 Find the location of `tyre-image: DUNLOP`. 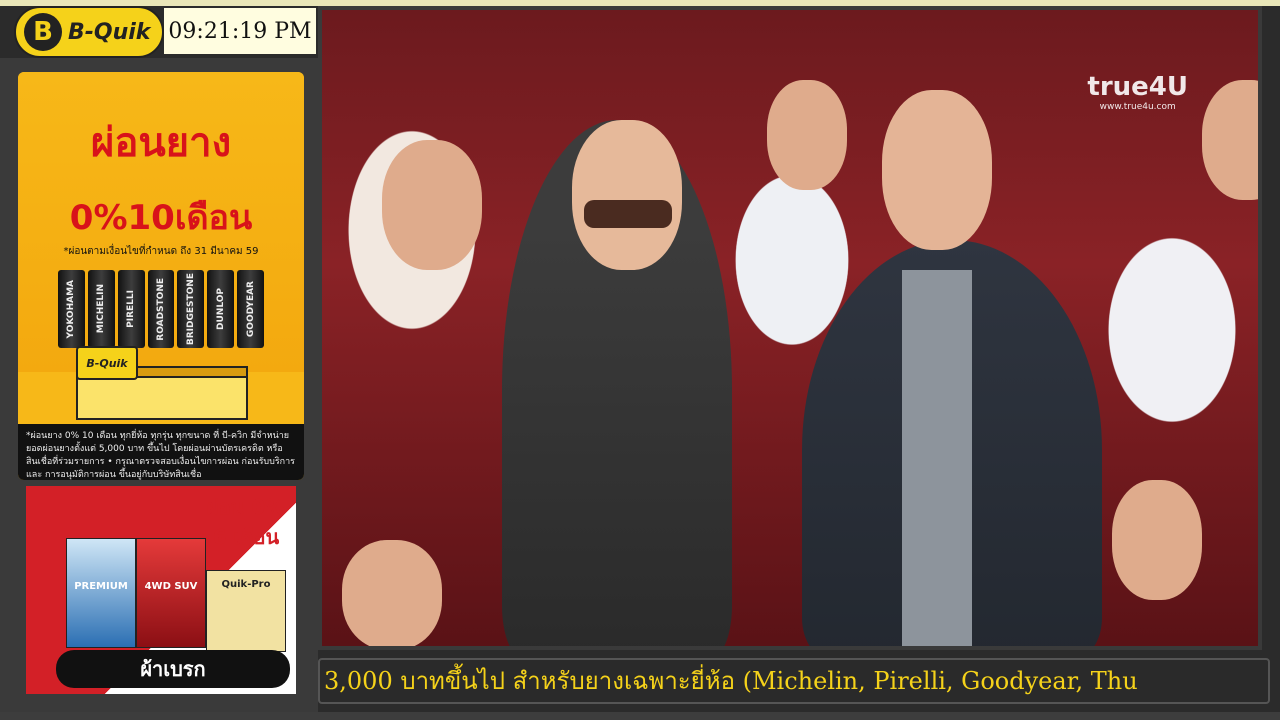

tyre-image: DUNLOP is located at coordinates (221, 309).